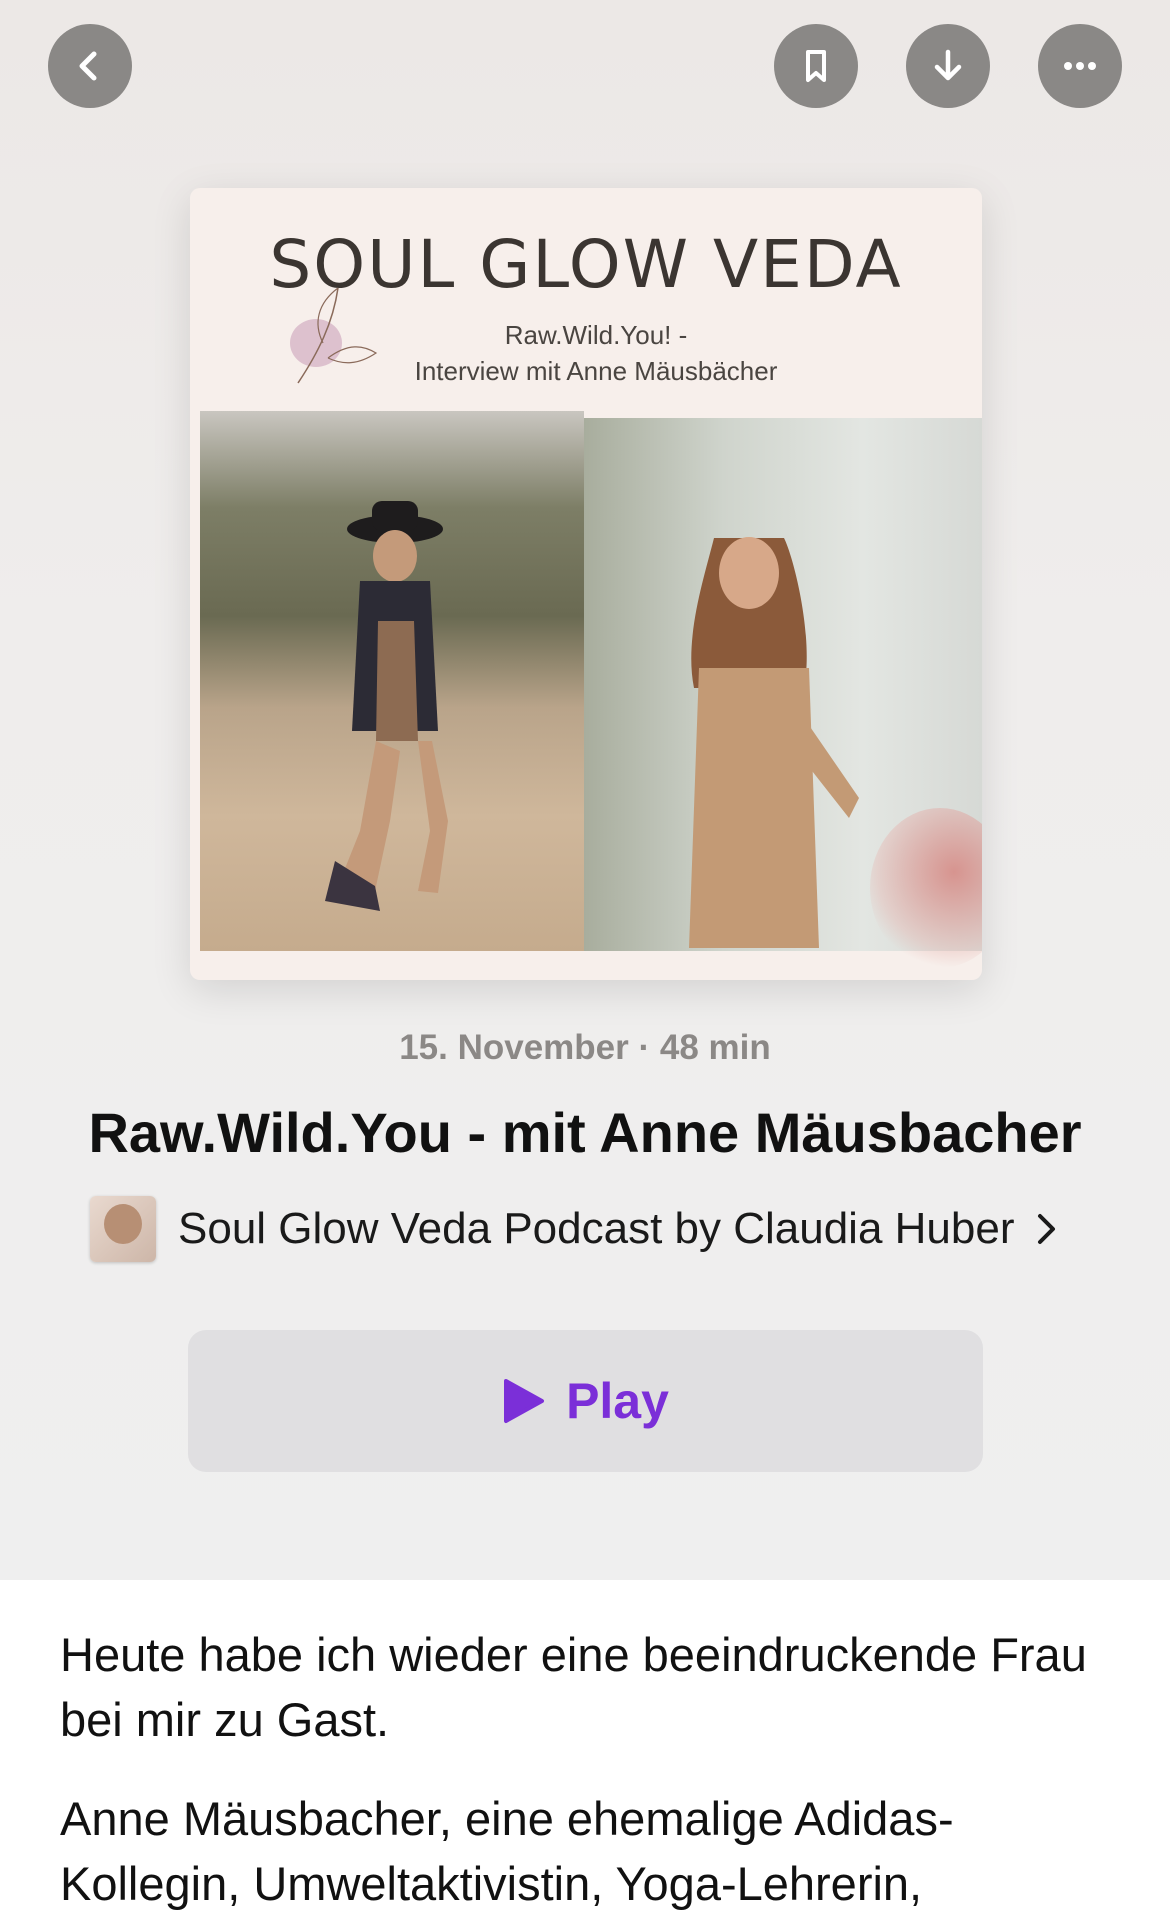 The height and width of the screenshot is (1911, 1170). I want to click on download-arrow-icon, so click(948, 65).